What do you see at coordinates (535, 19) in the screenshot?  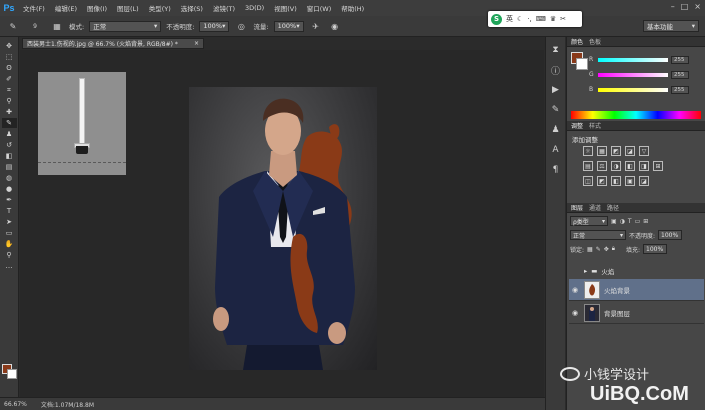 I see `ime-toolbar: S 英 ☾ ·, ⌨ ♛ ✂` at bounding box center [535, 19].